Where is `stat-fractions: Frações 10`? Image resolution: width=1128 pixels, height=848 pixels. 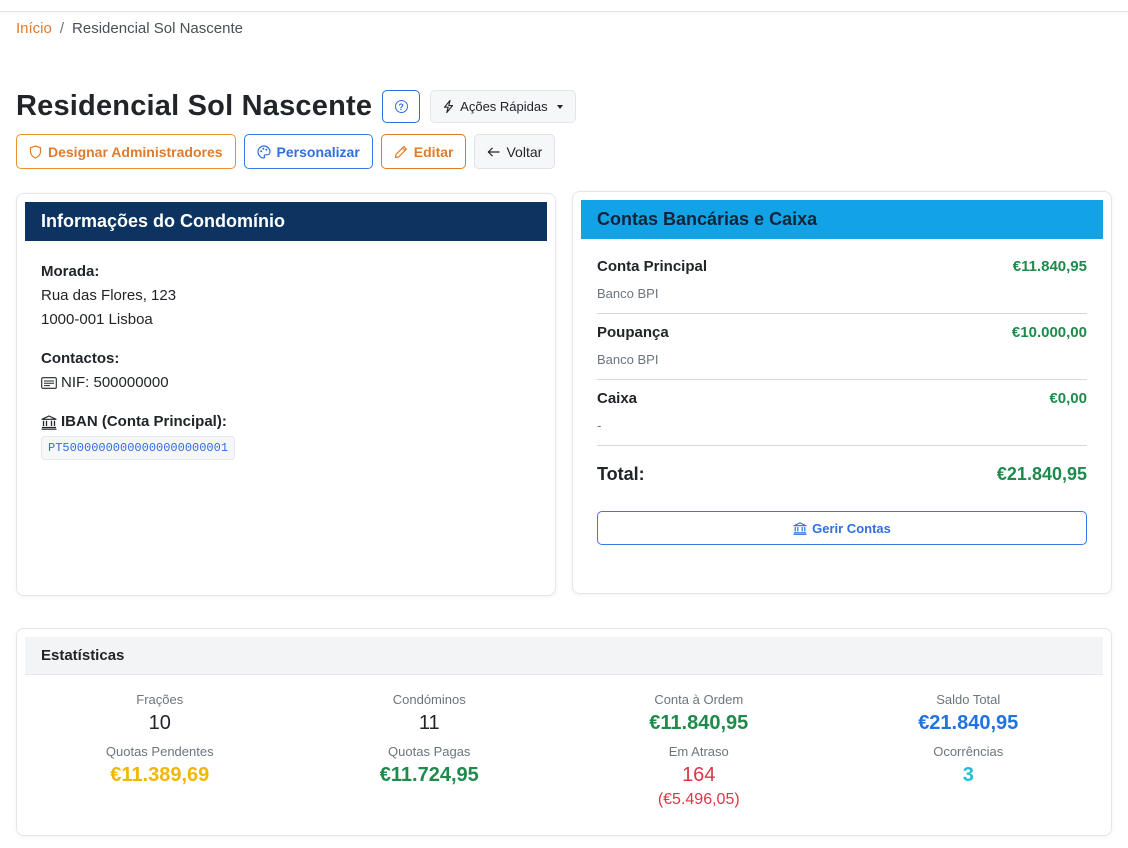
stat-fractions: Frações 10 is located at coordinates (160, 714).